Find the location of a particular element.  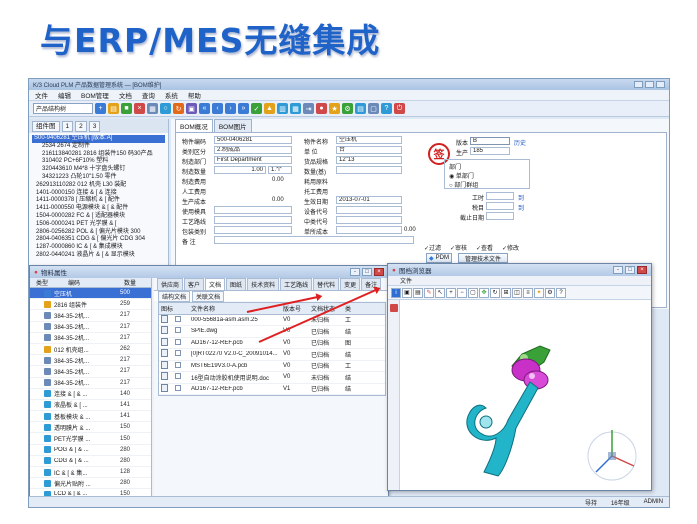

table-row: 000-55681a-asm.asm.25 V0 未归档工 is located at coordinates (272, 320).